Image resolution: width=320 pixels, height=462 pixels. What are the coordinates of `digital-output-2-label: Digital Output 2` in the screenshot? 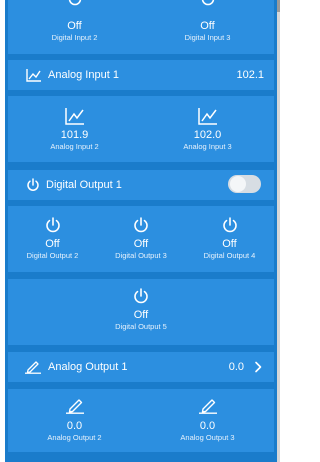 It's located at (52, 255).